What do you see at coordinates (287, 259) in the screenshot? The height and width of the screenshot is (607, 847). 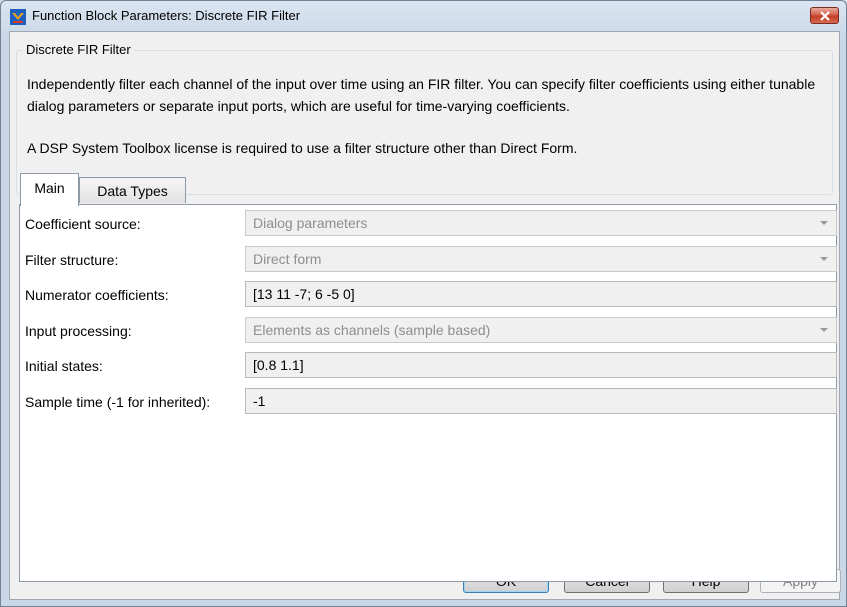 I see `filter-structure-value: Direct form` at bounding box center [287, 259].